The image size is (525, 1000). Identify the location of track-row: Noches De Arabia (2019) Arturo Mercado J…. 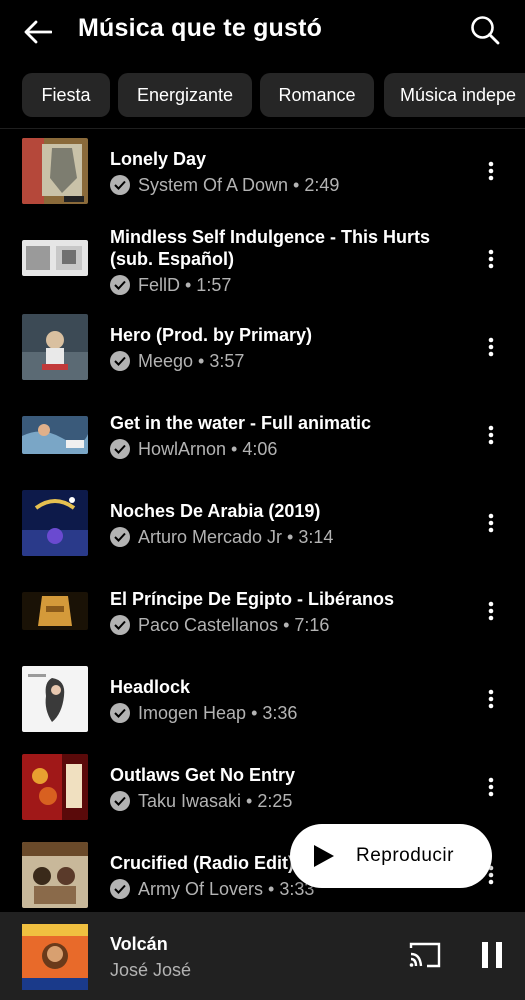
(262, 534).